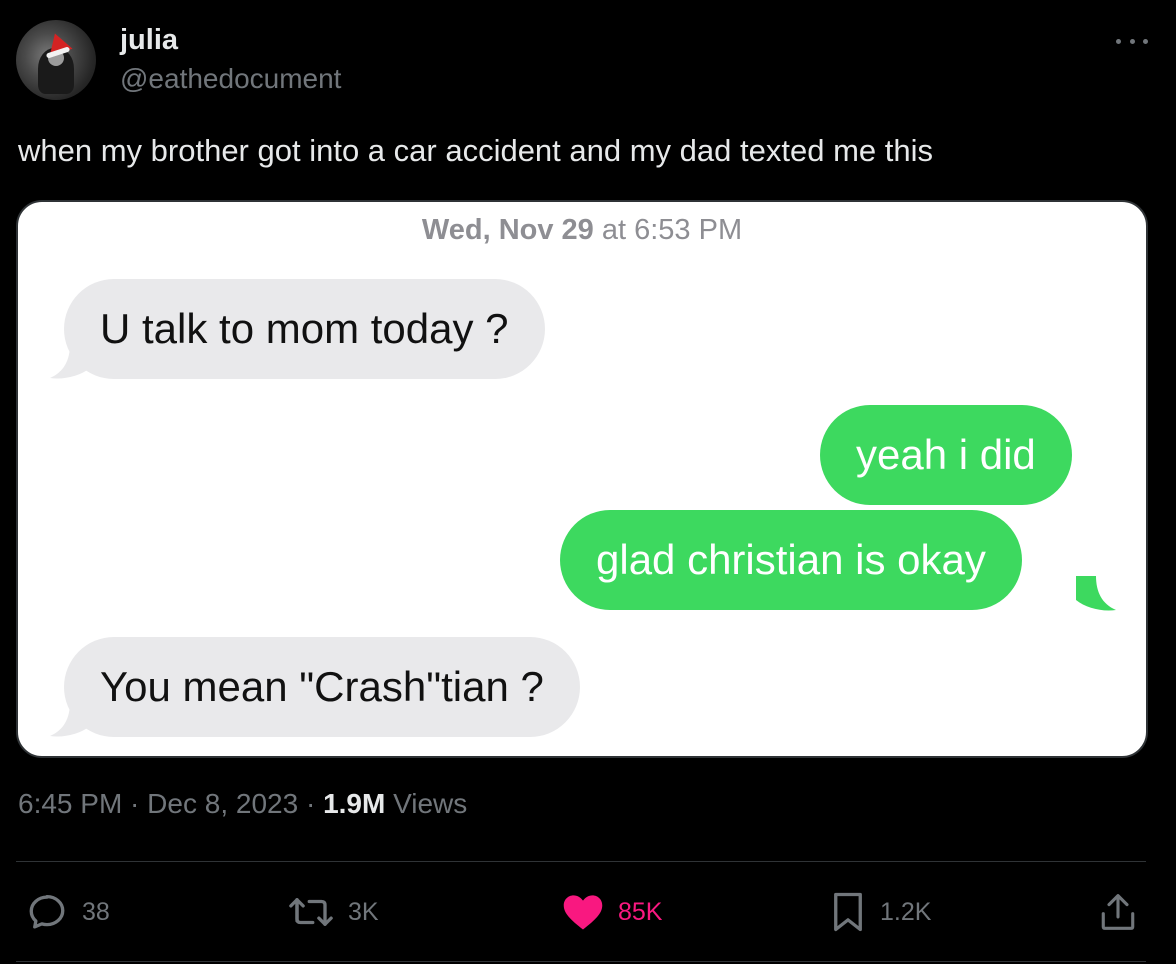 This screenshot has height=964, width=1176. I want to click on more-options-icon, so click(1132, 41).